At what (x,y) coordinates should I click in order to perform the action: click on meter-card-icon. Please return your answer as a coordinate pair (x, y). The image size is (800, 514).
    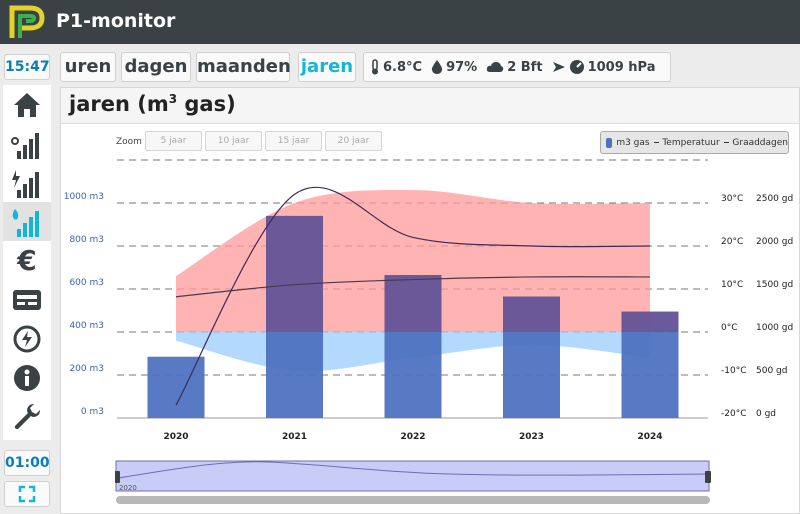
    Looking at the image, I should click on (27, 299).